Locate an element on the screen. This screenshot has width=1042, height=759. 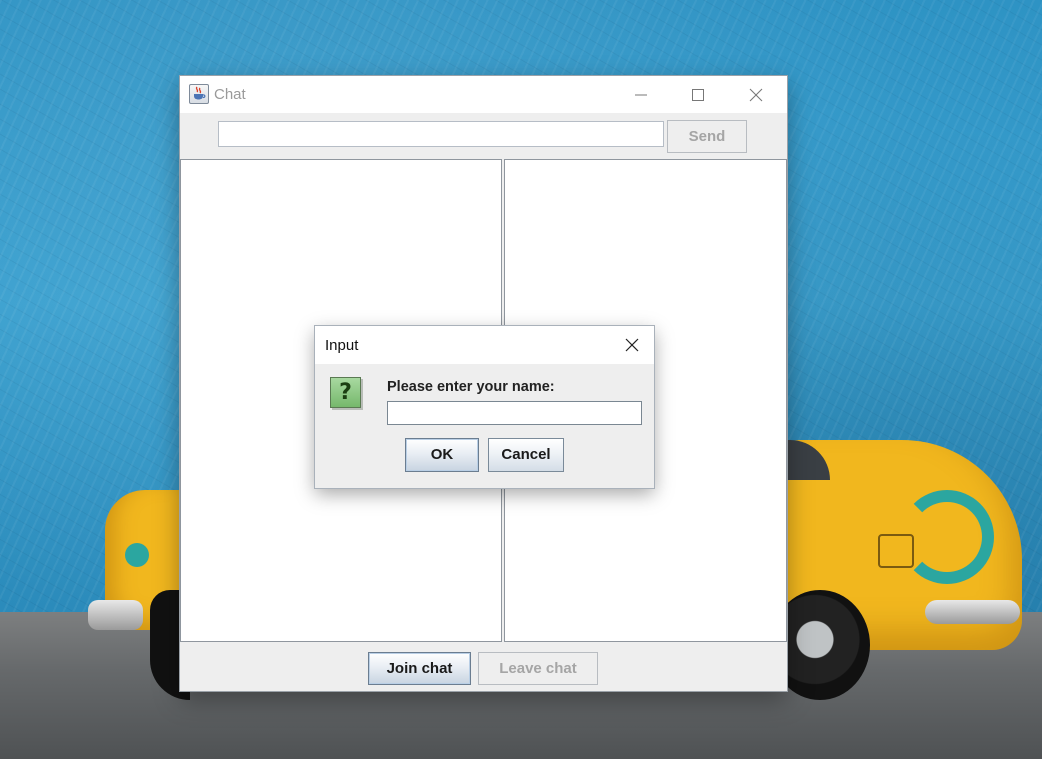
message-toolbar: Send is located at coordinates (483, 136).